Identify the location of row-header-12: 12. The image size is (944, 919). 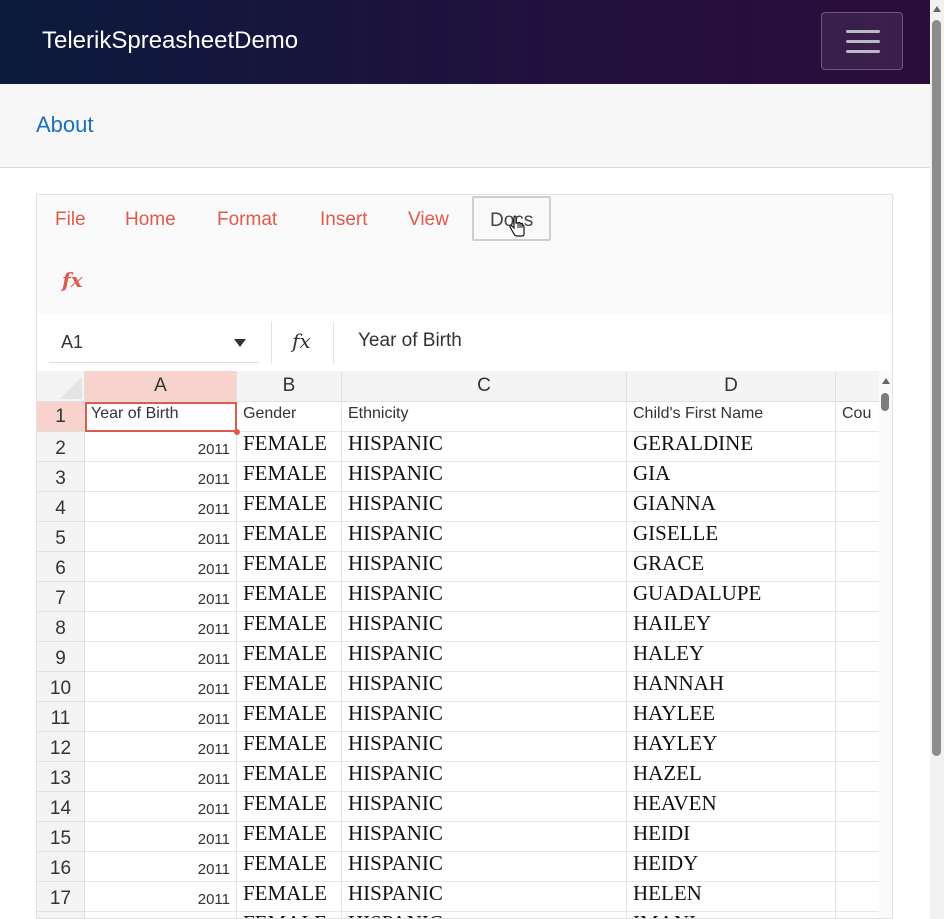
(61, 747).